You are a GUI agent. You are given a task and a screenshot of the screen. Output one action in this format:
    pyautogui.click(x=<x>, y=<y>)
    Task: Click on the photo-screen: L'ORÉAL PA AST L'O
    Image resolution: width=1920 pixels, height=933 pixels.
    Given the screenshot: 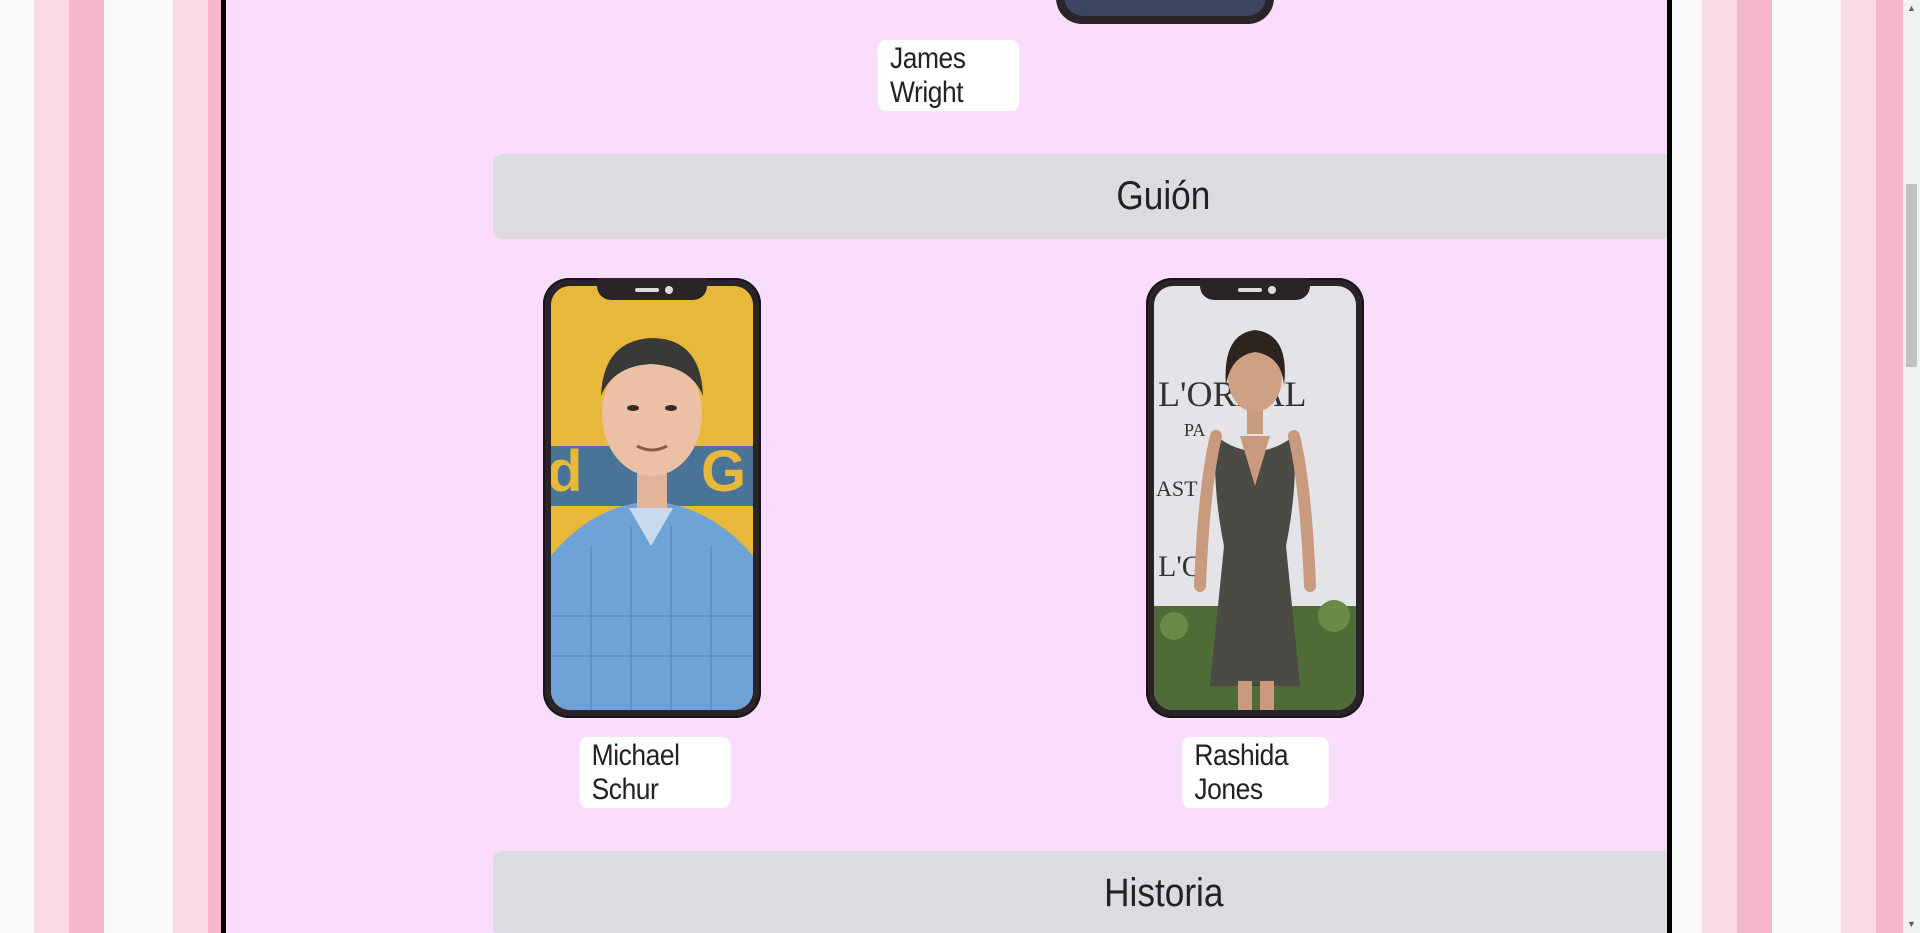 What is the action you would take?
    pyautogui.click(x=1255, y=498)
    